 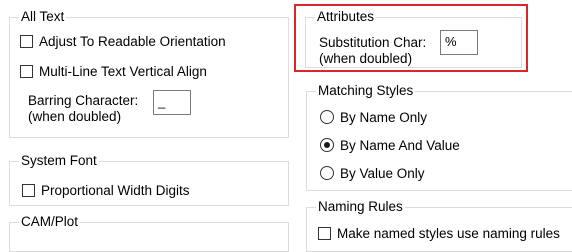 I want to click on barring-character-label: Barring Character: (when doubled), so click(x=83, y=109).